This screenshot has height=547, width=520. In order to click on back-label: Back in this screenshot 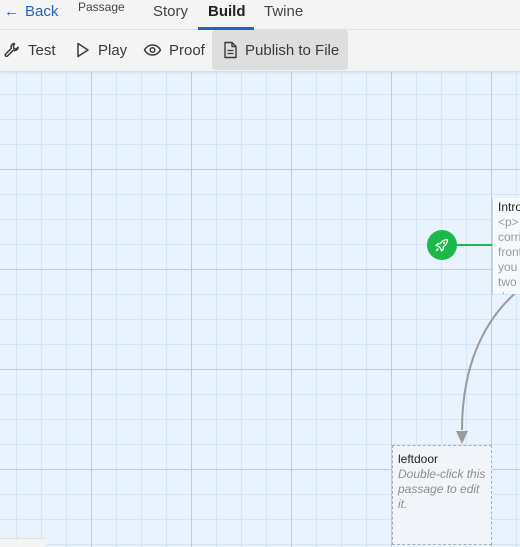, I will do `click(42, 11)`.